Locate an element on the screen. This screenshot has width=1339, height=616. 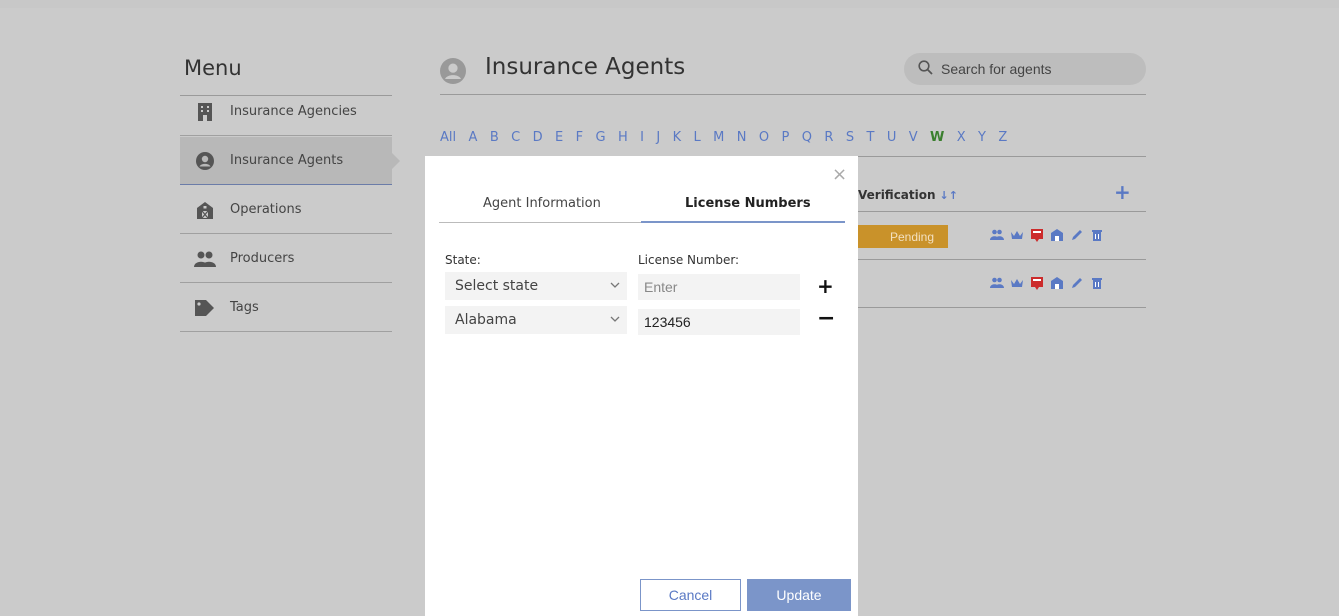
verification-header-label: Verification is located at coordinates (897, 195).